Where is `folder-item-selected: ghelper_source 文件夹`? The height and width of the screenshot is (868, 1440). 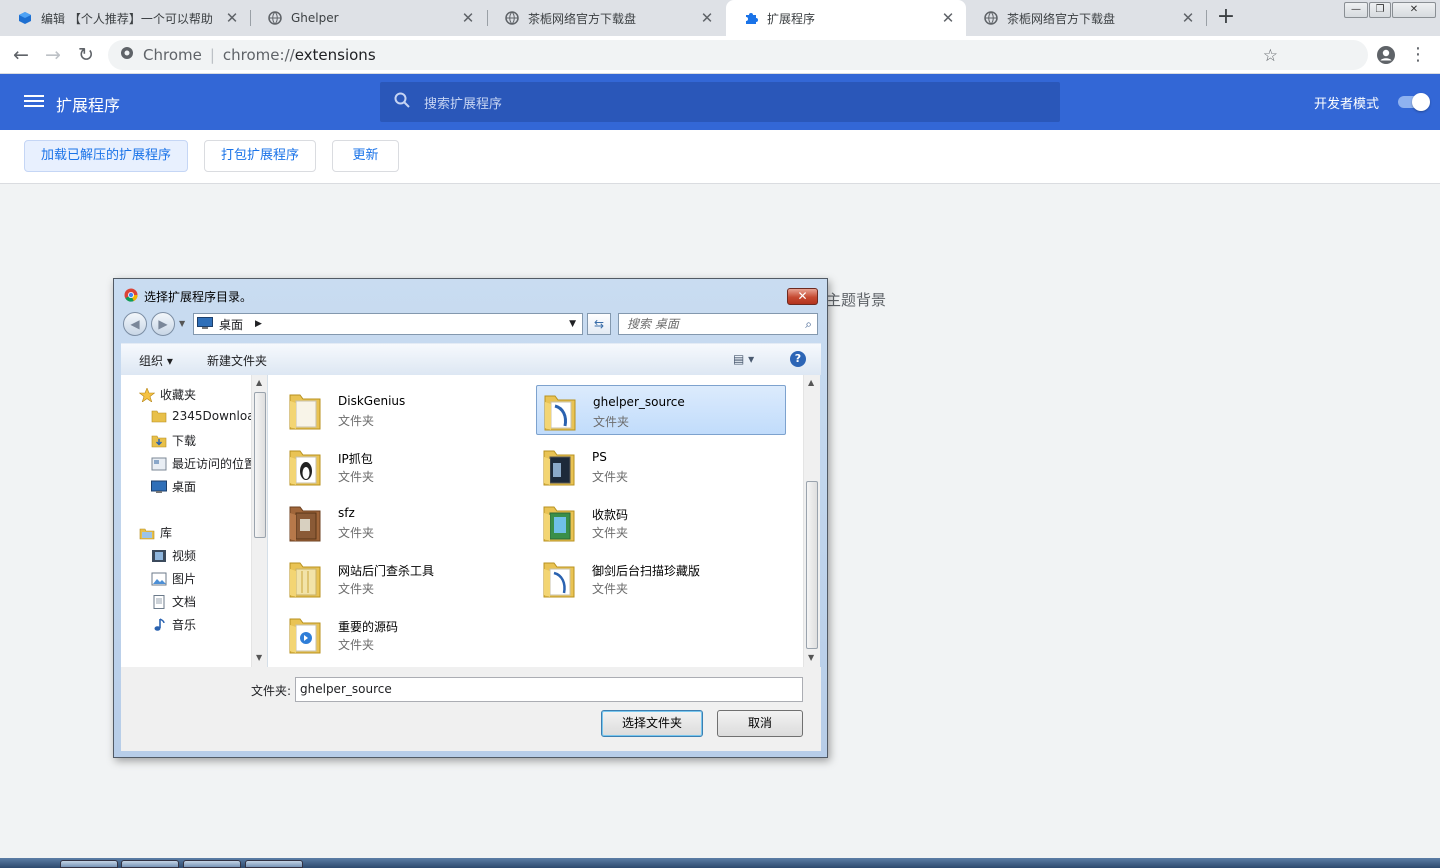 folder-item-selected: ghelper_source 文件夹 is located at coordinates (661, 410).